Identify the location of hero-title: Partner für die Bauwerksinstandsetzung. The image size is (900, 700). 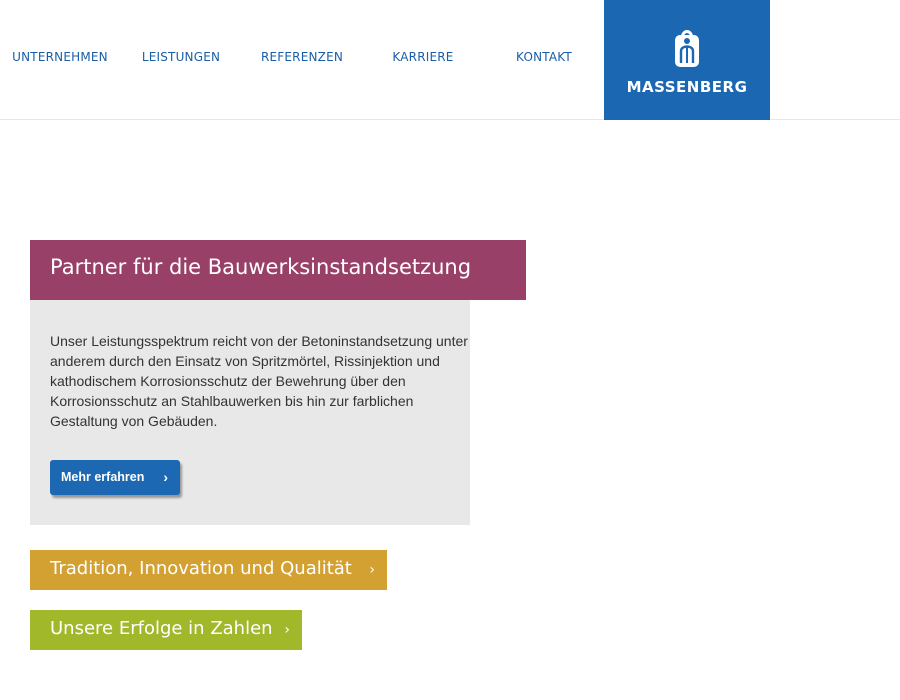
(278, 270).